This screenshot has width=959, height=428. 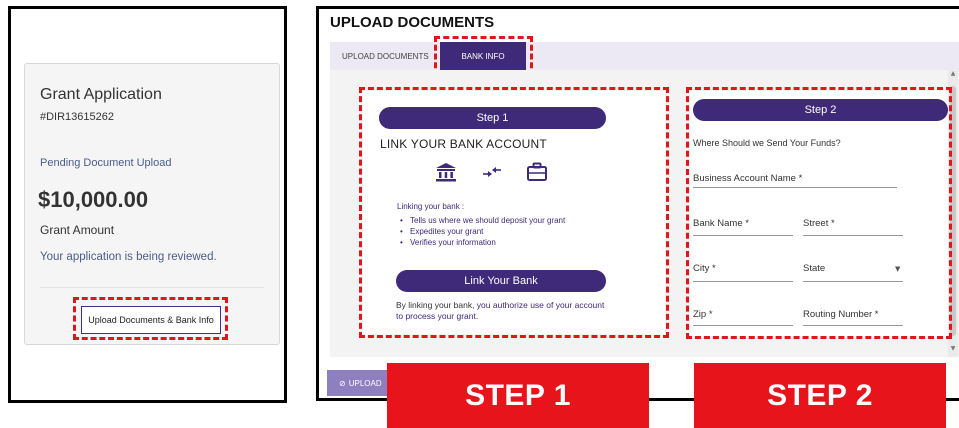 I want to click on state-underline, so click(x=853, y=281).